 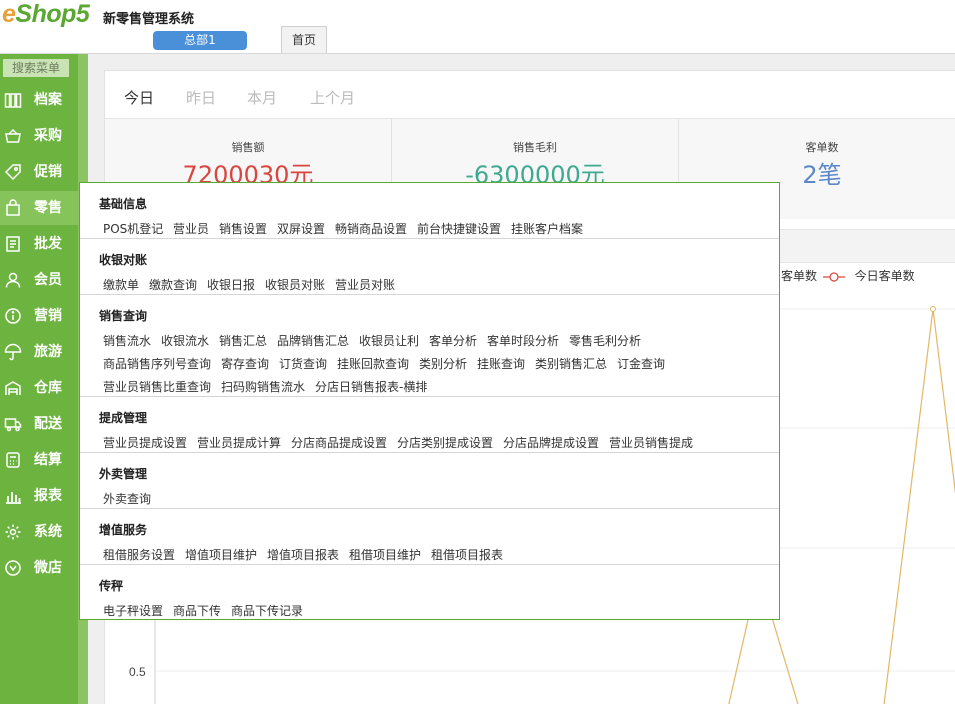 I want to click on menu-item: 营业员销售提成, so click(x=651, y=442).